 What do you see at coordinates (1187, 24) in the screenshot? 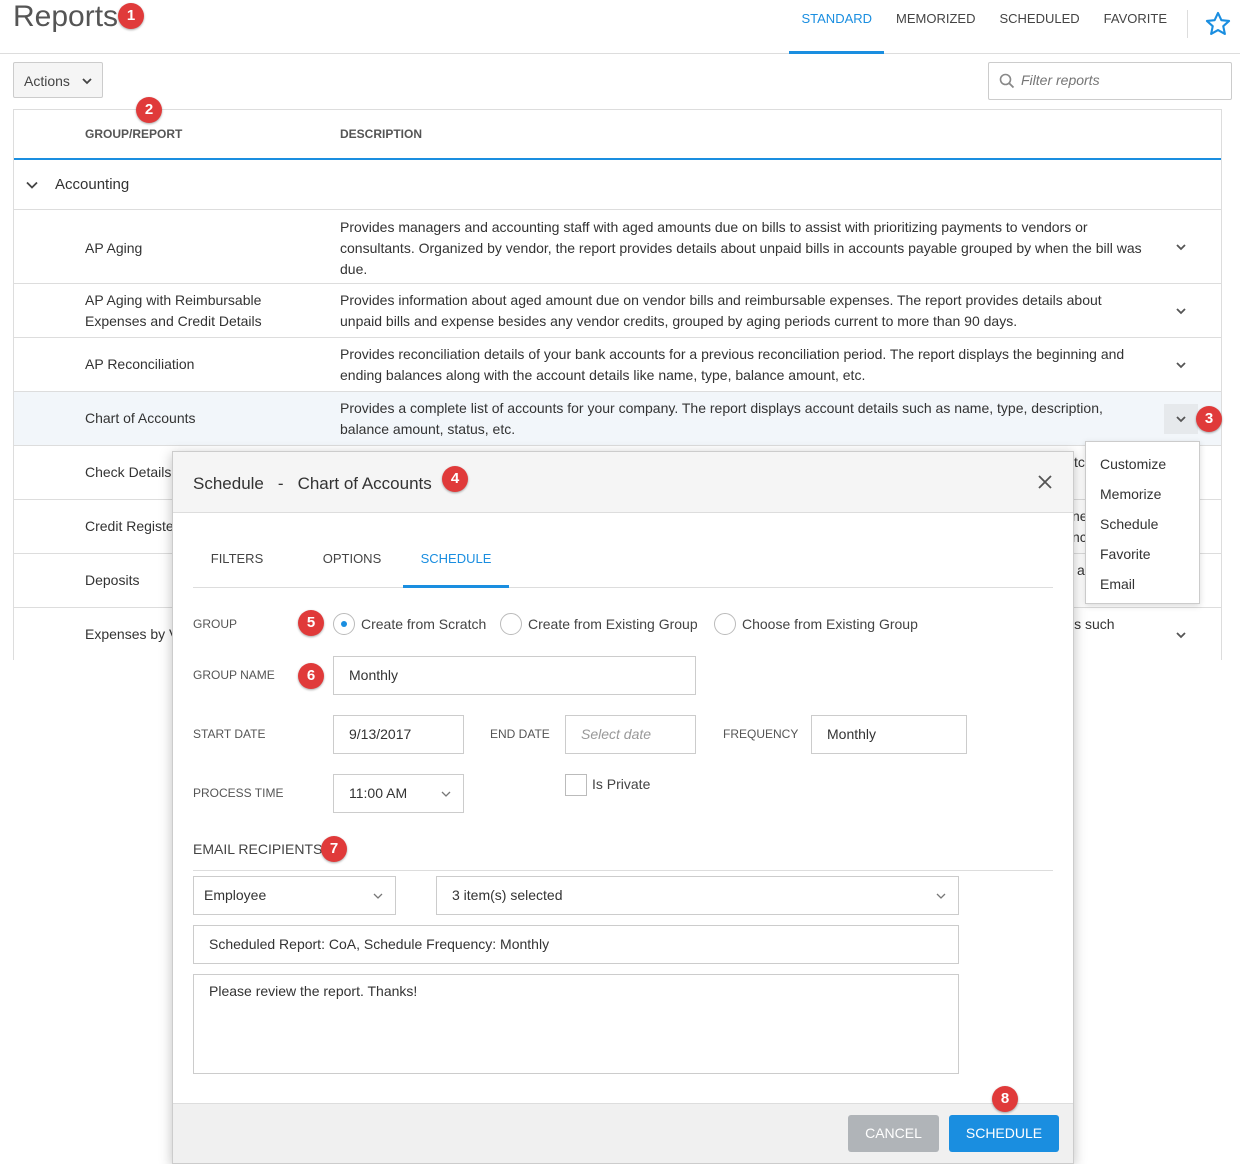
I see `tab-divider` at bounding box center [1187, 24].